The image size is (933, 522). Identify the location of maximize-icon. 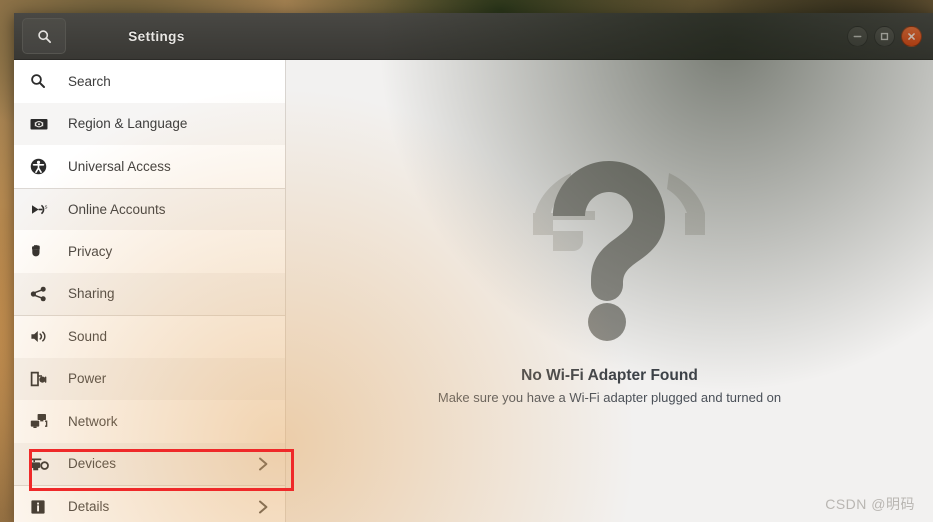
(884, 36).